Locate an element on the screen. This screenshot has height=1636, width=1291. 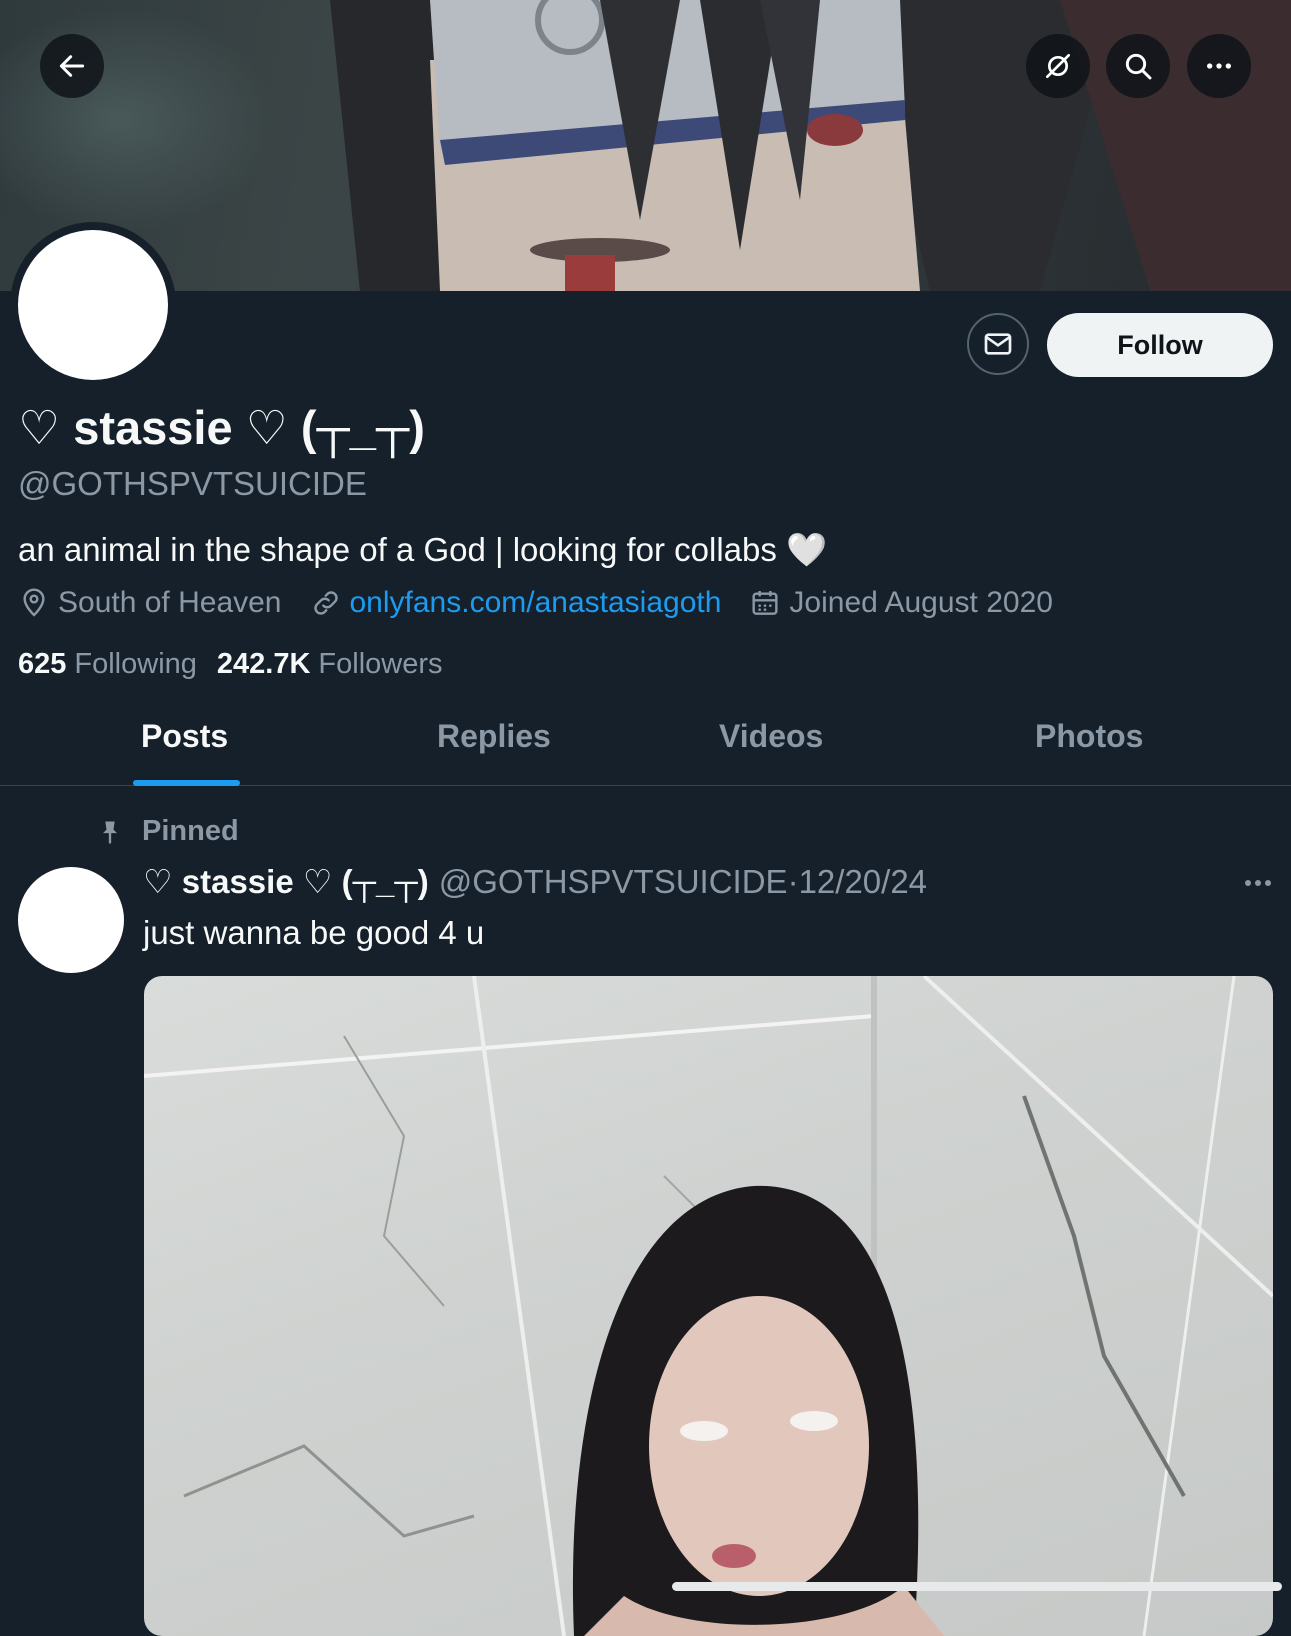
calendar-icon is located at coordinates (765, 603).